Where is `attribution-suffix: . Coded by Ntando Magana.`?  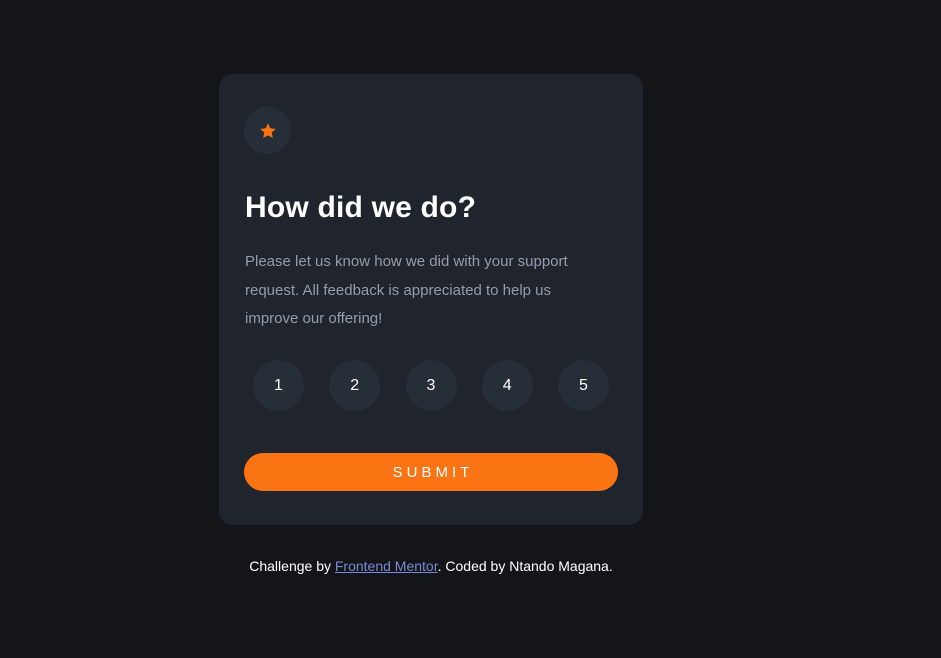 attribution-suffix: . Coded by Ntando Magana. is located at coordinates (525, 566).